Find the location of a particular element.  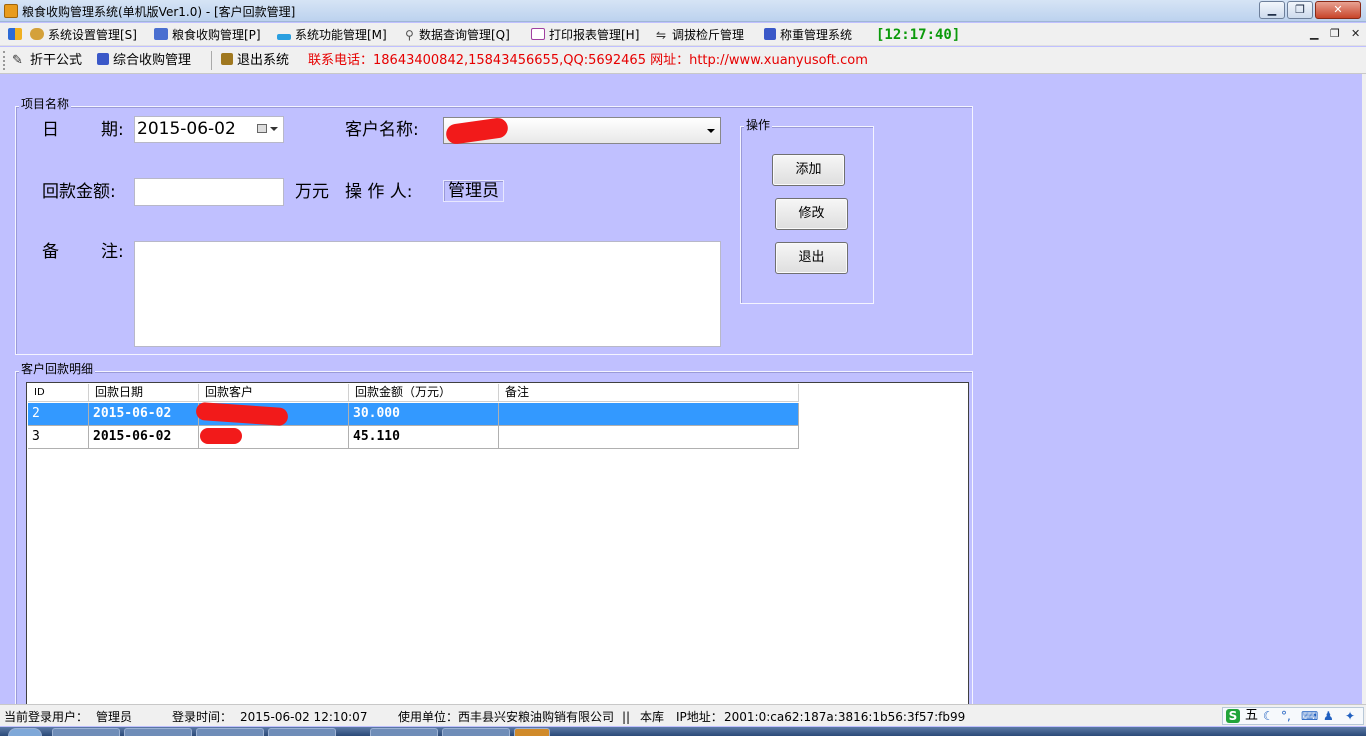

cell-id: 3 is located at coordinates (58, 437).